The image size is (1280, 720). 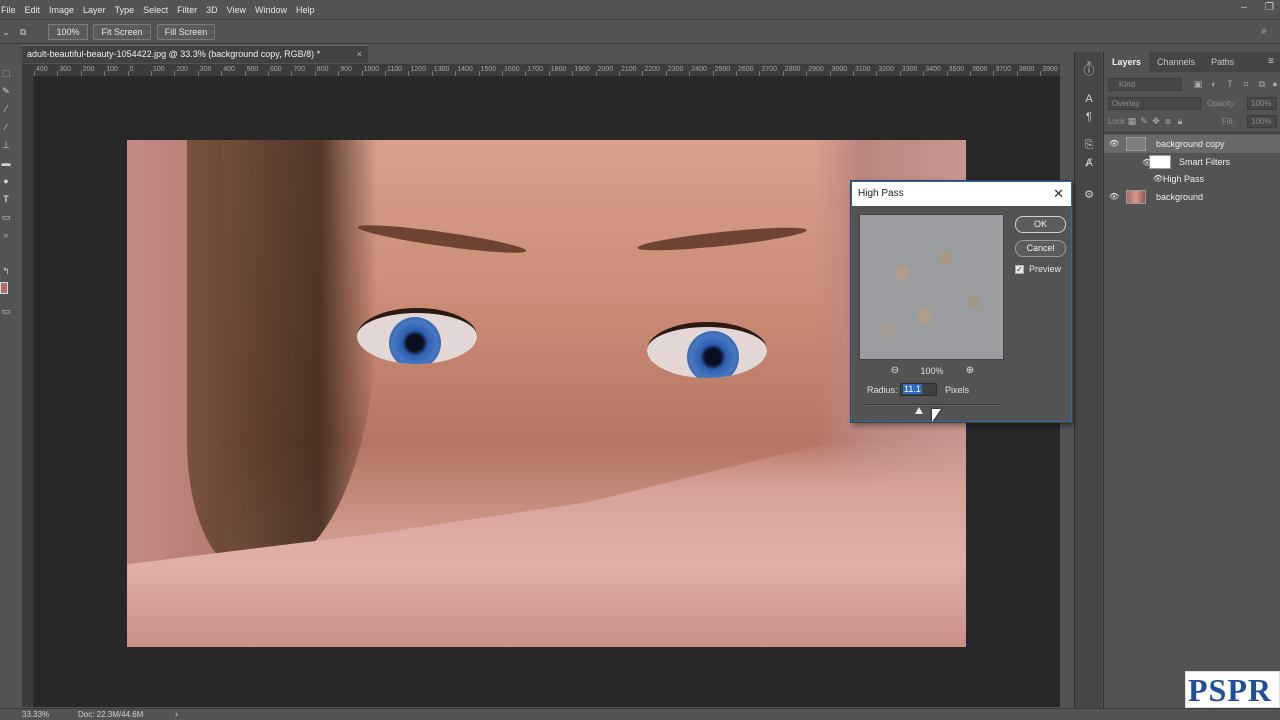 What do you see at coordinates (1089, 195) in the screenshot?
I see `properties-icon: ⚙` at bounding box center [1089, 195].